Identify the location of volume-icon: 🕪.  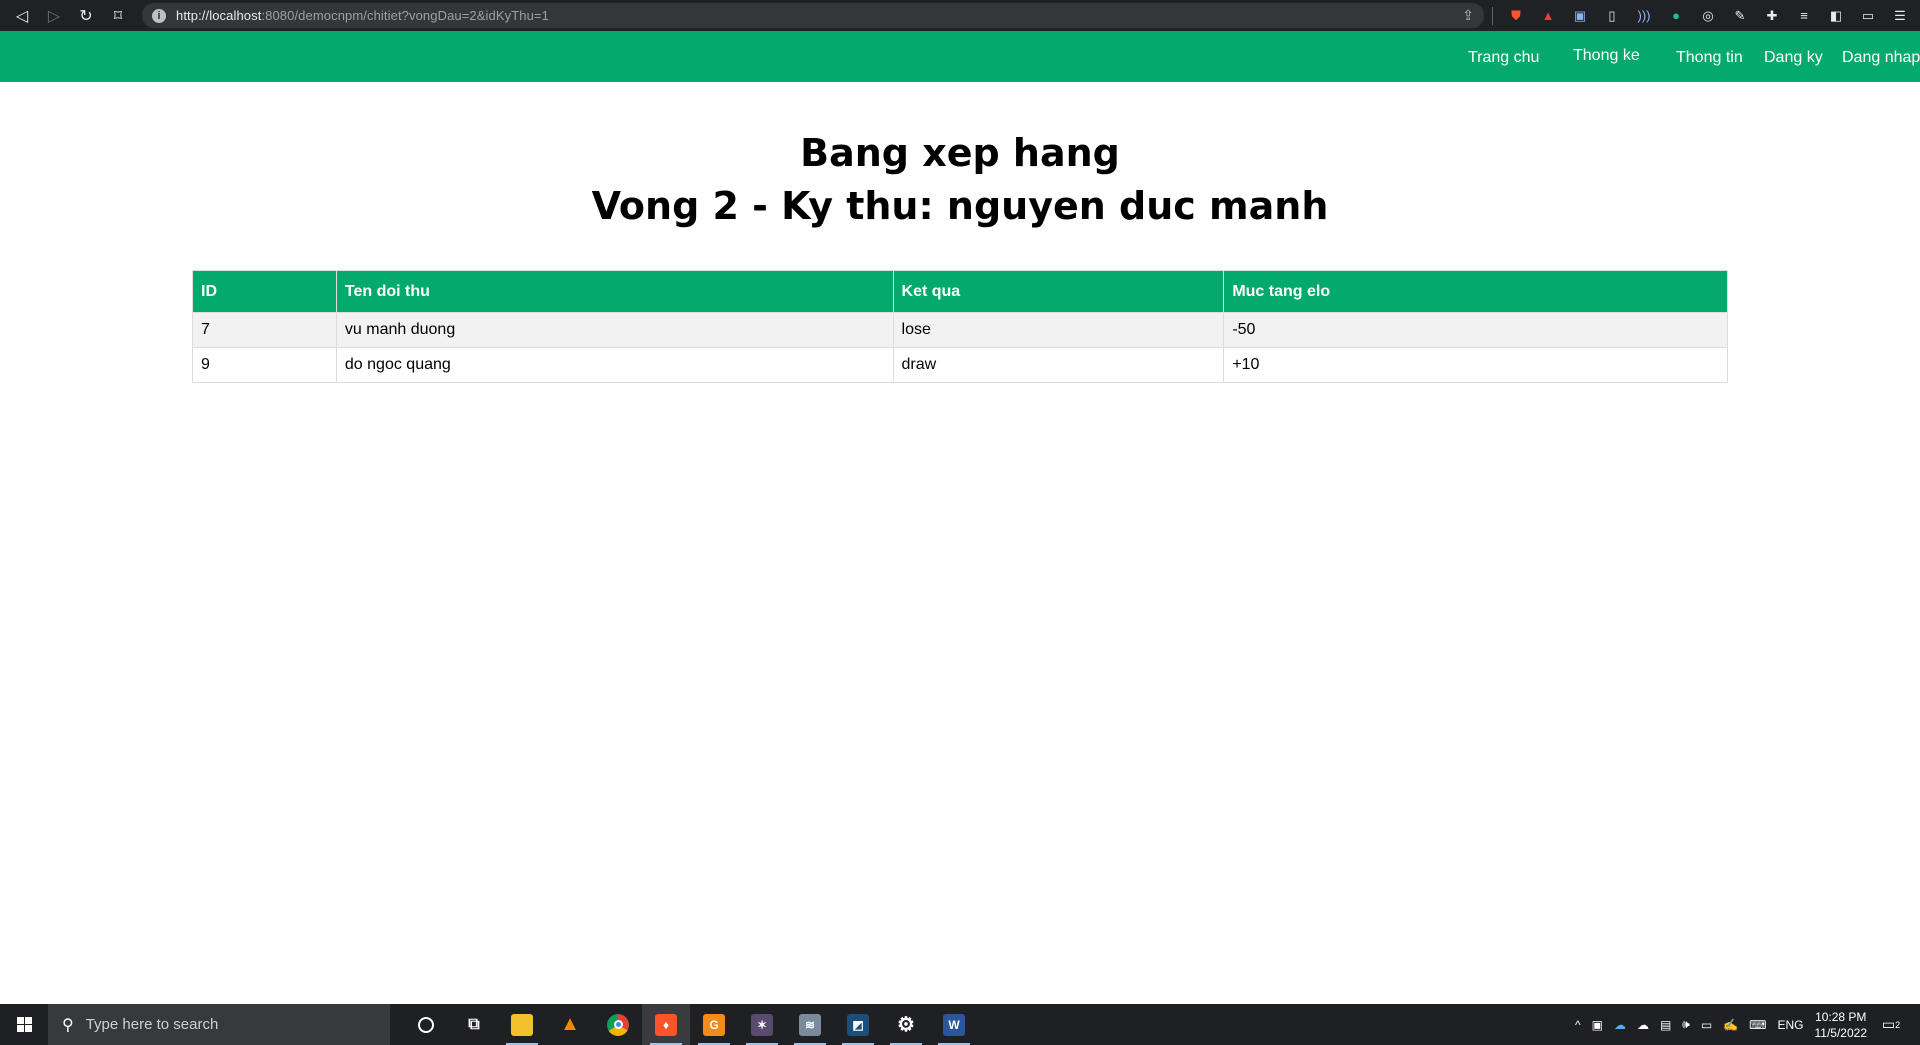
(1686, 1024).